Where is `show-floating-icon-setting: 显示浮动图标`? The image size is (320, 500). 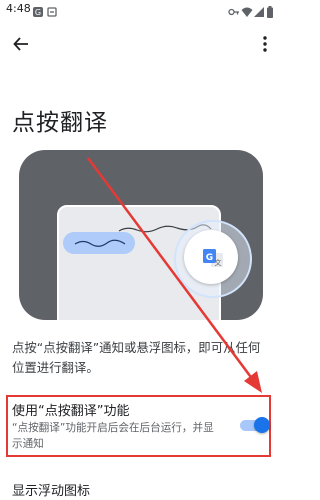
show-floating-icon-setting: 显示浮动图标 is located at coordinates (51, 489).